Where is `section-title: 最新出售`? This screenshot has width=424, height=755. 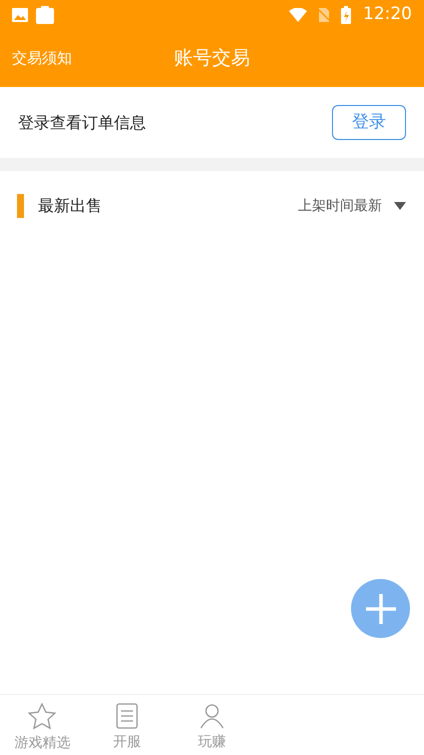
section-title: 最新出售 is located at coordinates (70, 206).